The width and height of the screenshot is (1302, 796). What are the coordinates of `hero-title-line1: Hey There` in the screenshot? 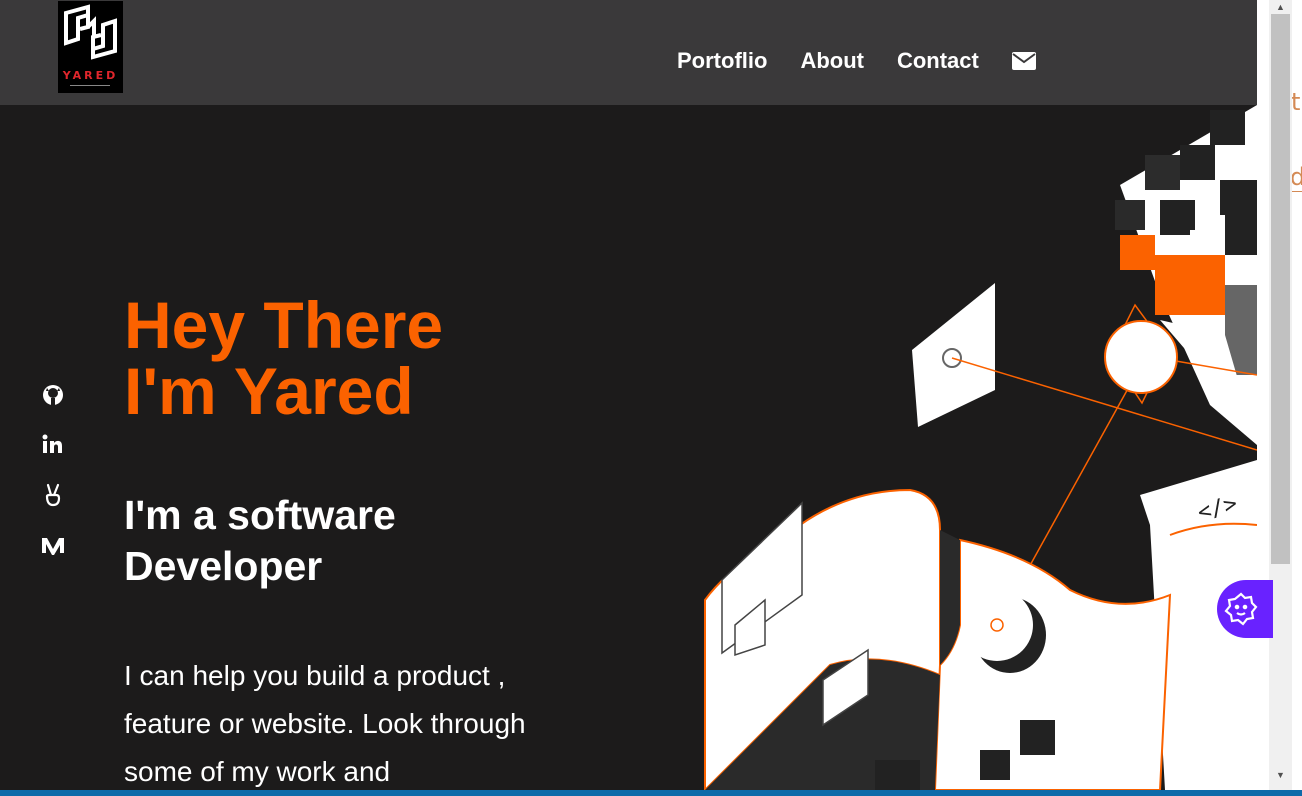 It's located at (284, 325).